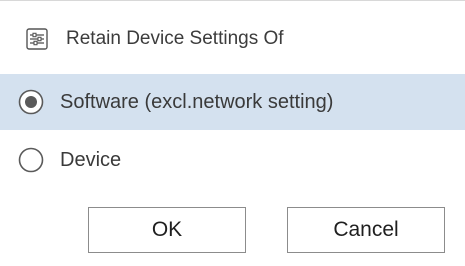 Image resolution: width=465 pixels, height=266 pixels. What do you see at coordinates (167, 230) in the screenshot?
I see `ok-button: OK` at bounding box center [167, 230].